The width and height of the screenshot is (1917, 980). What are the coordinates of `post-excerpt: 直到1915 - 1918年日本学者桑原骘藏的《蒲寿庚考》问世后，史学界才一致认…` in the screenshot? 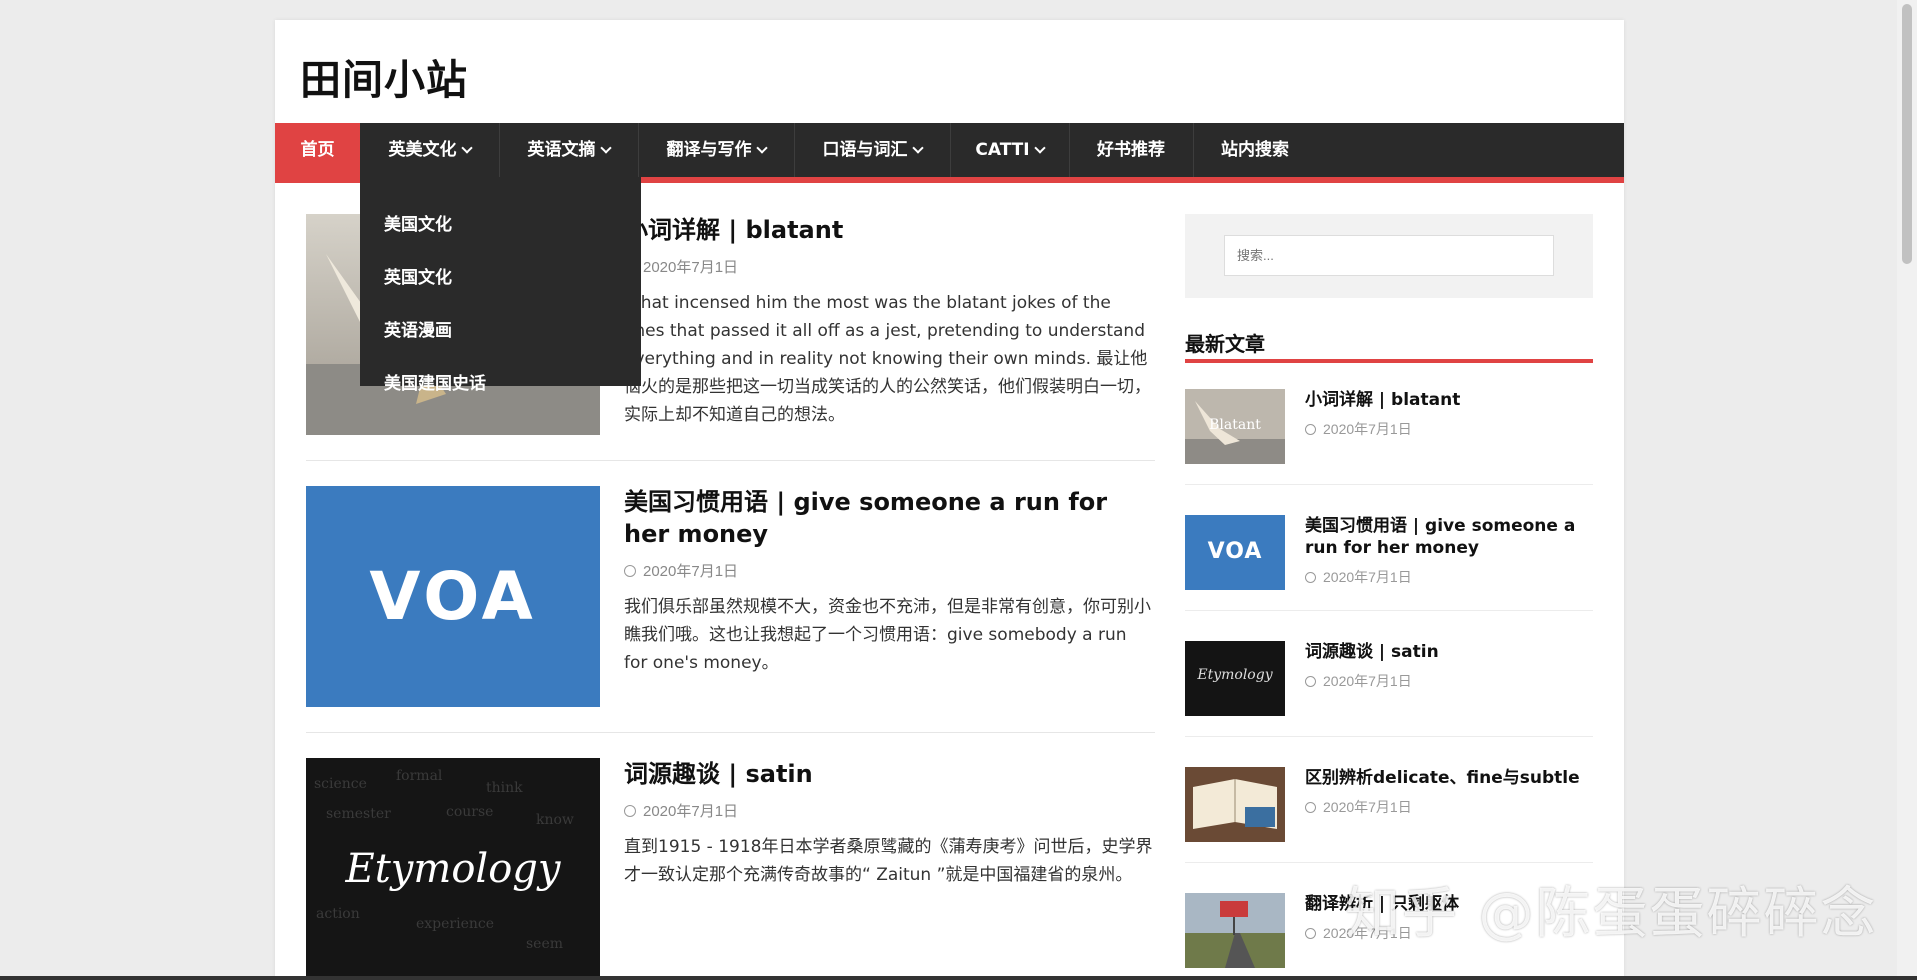 It's located at (888, 861).